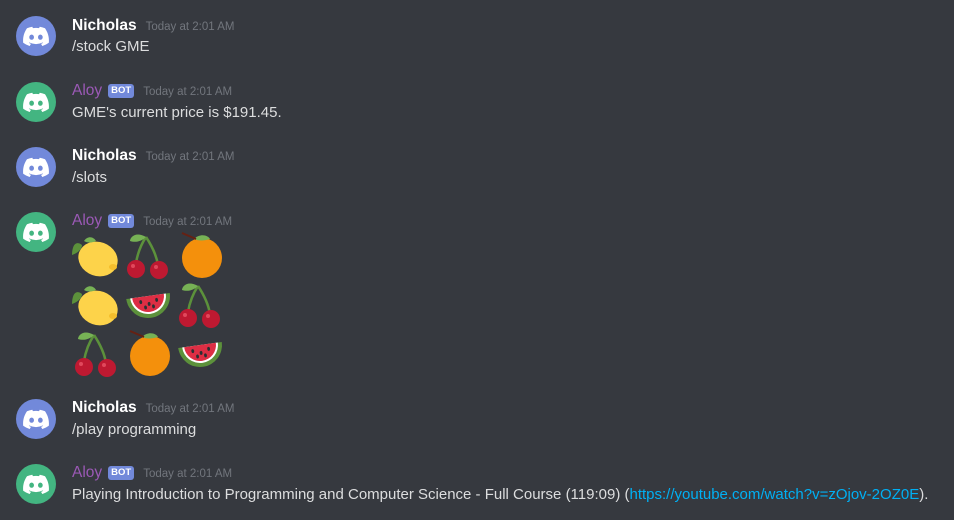 This screenshot has width=954, height=520. Describe the element at coordinates (177, 112) in the screenshot. I see `message-content: GME's current price is $191.45.` at that location.